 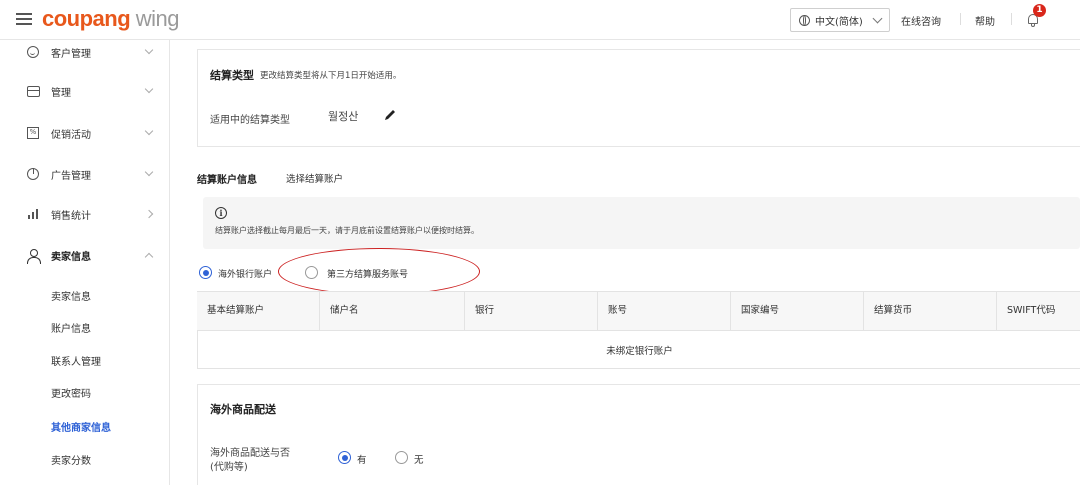 I want to click on sidebar-item-label: 客户管理, so click(x=71, y=54).